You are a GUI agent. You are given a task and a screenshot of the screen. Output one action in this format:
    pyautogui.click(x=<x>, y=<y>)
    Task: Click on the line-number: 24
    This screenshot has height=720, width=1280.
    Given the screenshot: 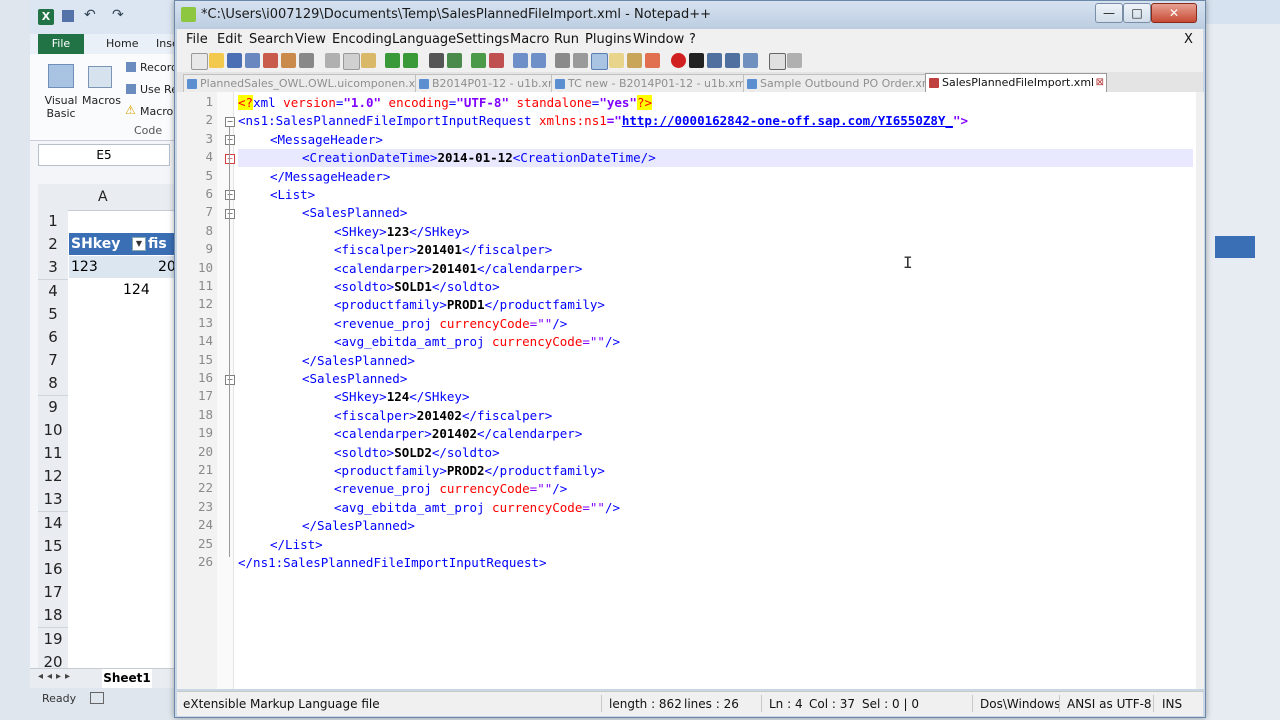 What is the action you would take?
    pyautogui.click(x=195, y=524)
    